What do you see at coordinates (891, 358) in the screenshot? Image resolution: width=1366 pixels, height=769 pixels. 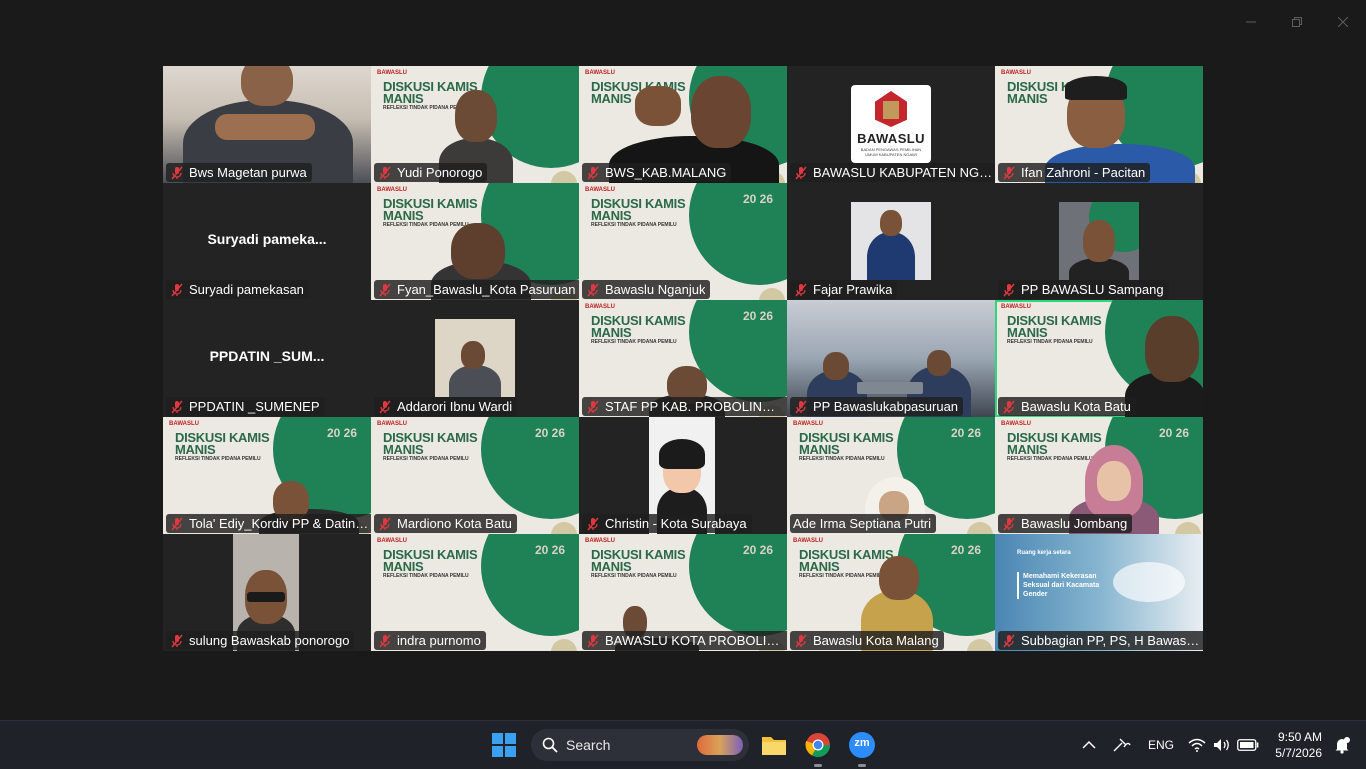 I see `participant-tile: PP Bawaslukabpasuruan` at bounding box center [891, 358].